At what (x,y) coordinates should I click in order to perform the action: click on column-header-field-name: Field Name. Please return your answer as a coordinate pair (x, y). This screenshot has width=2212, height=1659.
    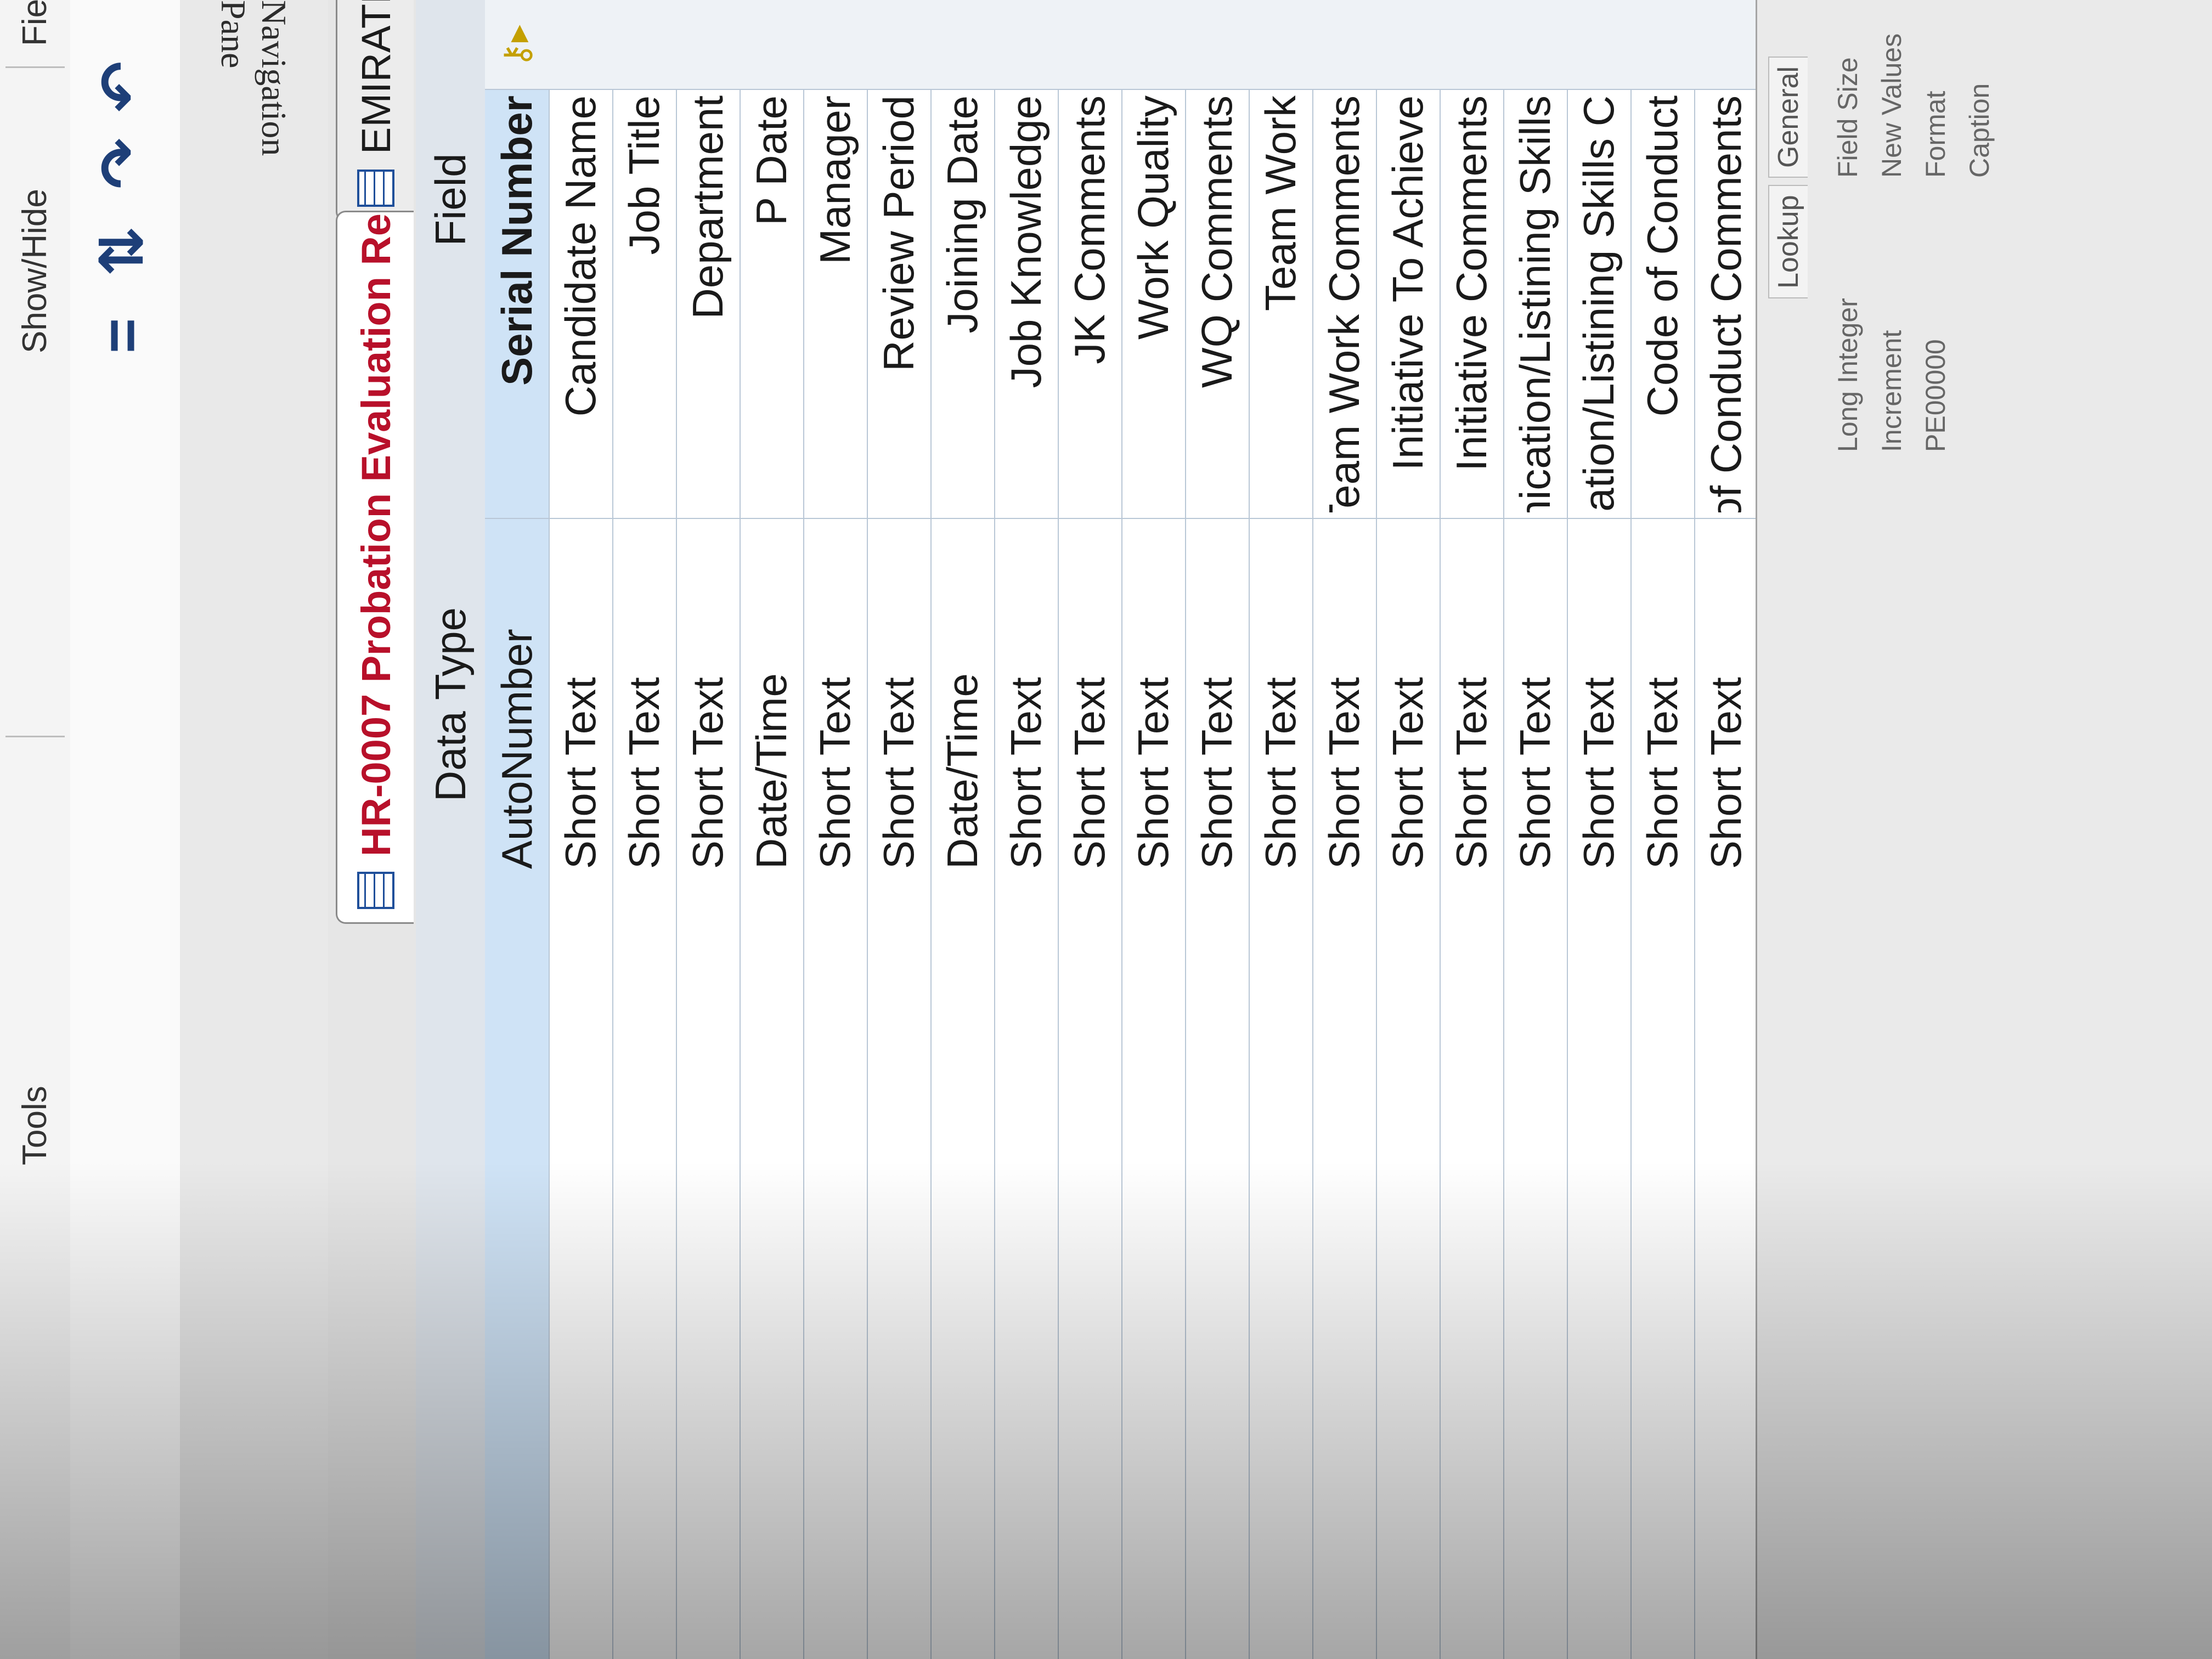
    Looking at the image, I should click on (480, 199).